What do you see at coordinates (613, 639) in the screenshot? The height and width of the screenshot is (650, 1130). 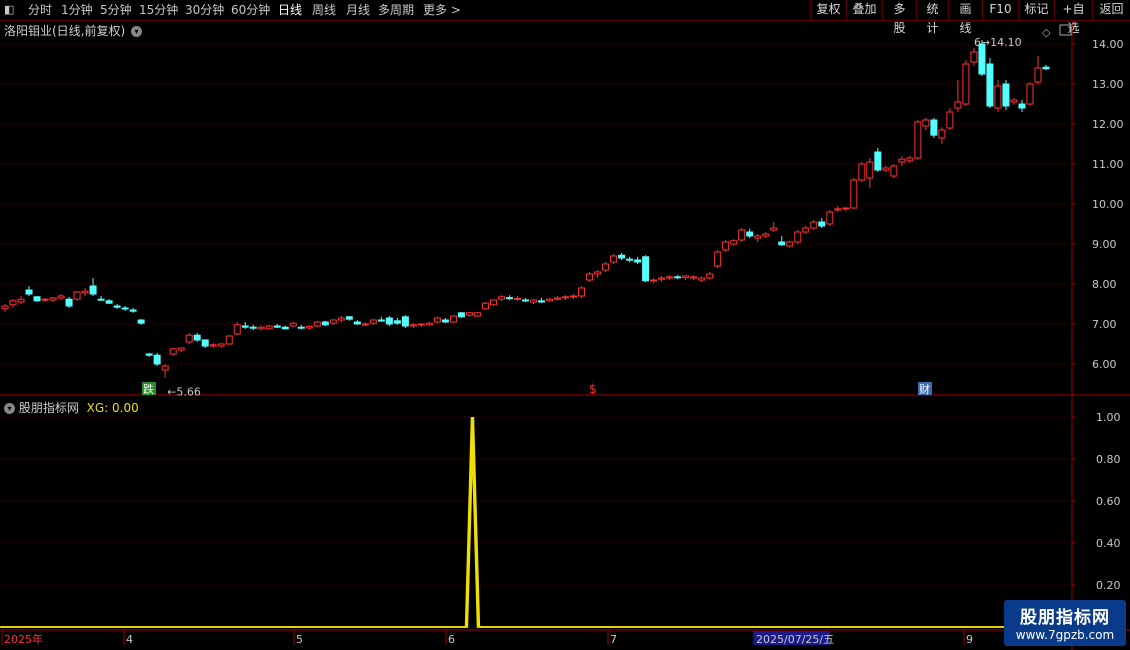 I see `time-axis-label: 7` at bounding box center [613, 639].